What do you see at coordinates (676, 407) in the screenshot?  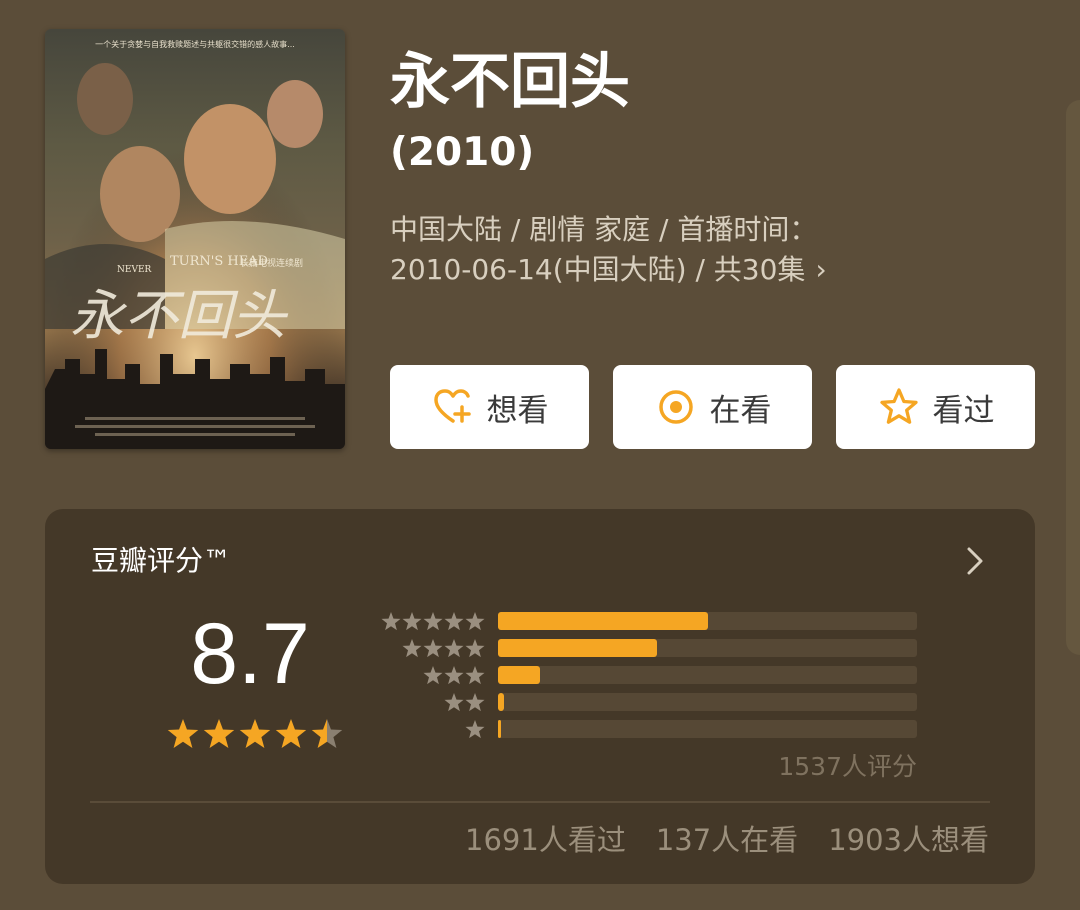 I see `target-circle-icon` at bounding box center [676, 407].